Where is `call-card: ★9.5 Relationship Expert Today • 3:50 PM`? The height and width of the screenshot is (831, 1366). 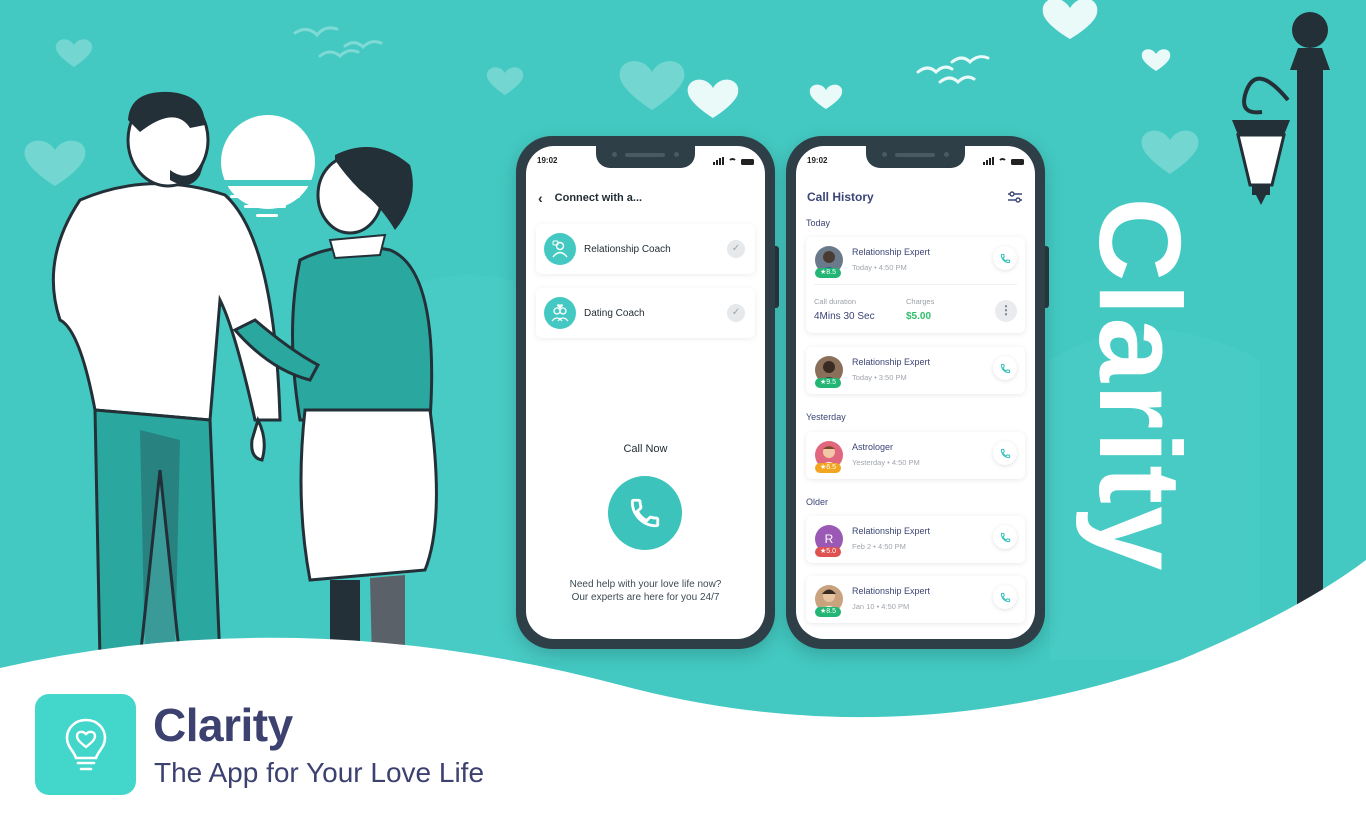 call-card: ★9.5 Relationship Expert Today • 3:50 PM is located at coordinates (915, 370).